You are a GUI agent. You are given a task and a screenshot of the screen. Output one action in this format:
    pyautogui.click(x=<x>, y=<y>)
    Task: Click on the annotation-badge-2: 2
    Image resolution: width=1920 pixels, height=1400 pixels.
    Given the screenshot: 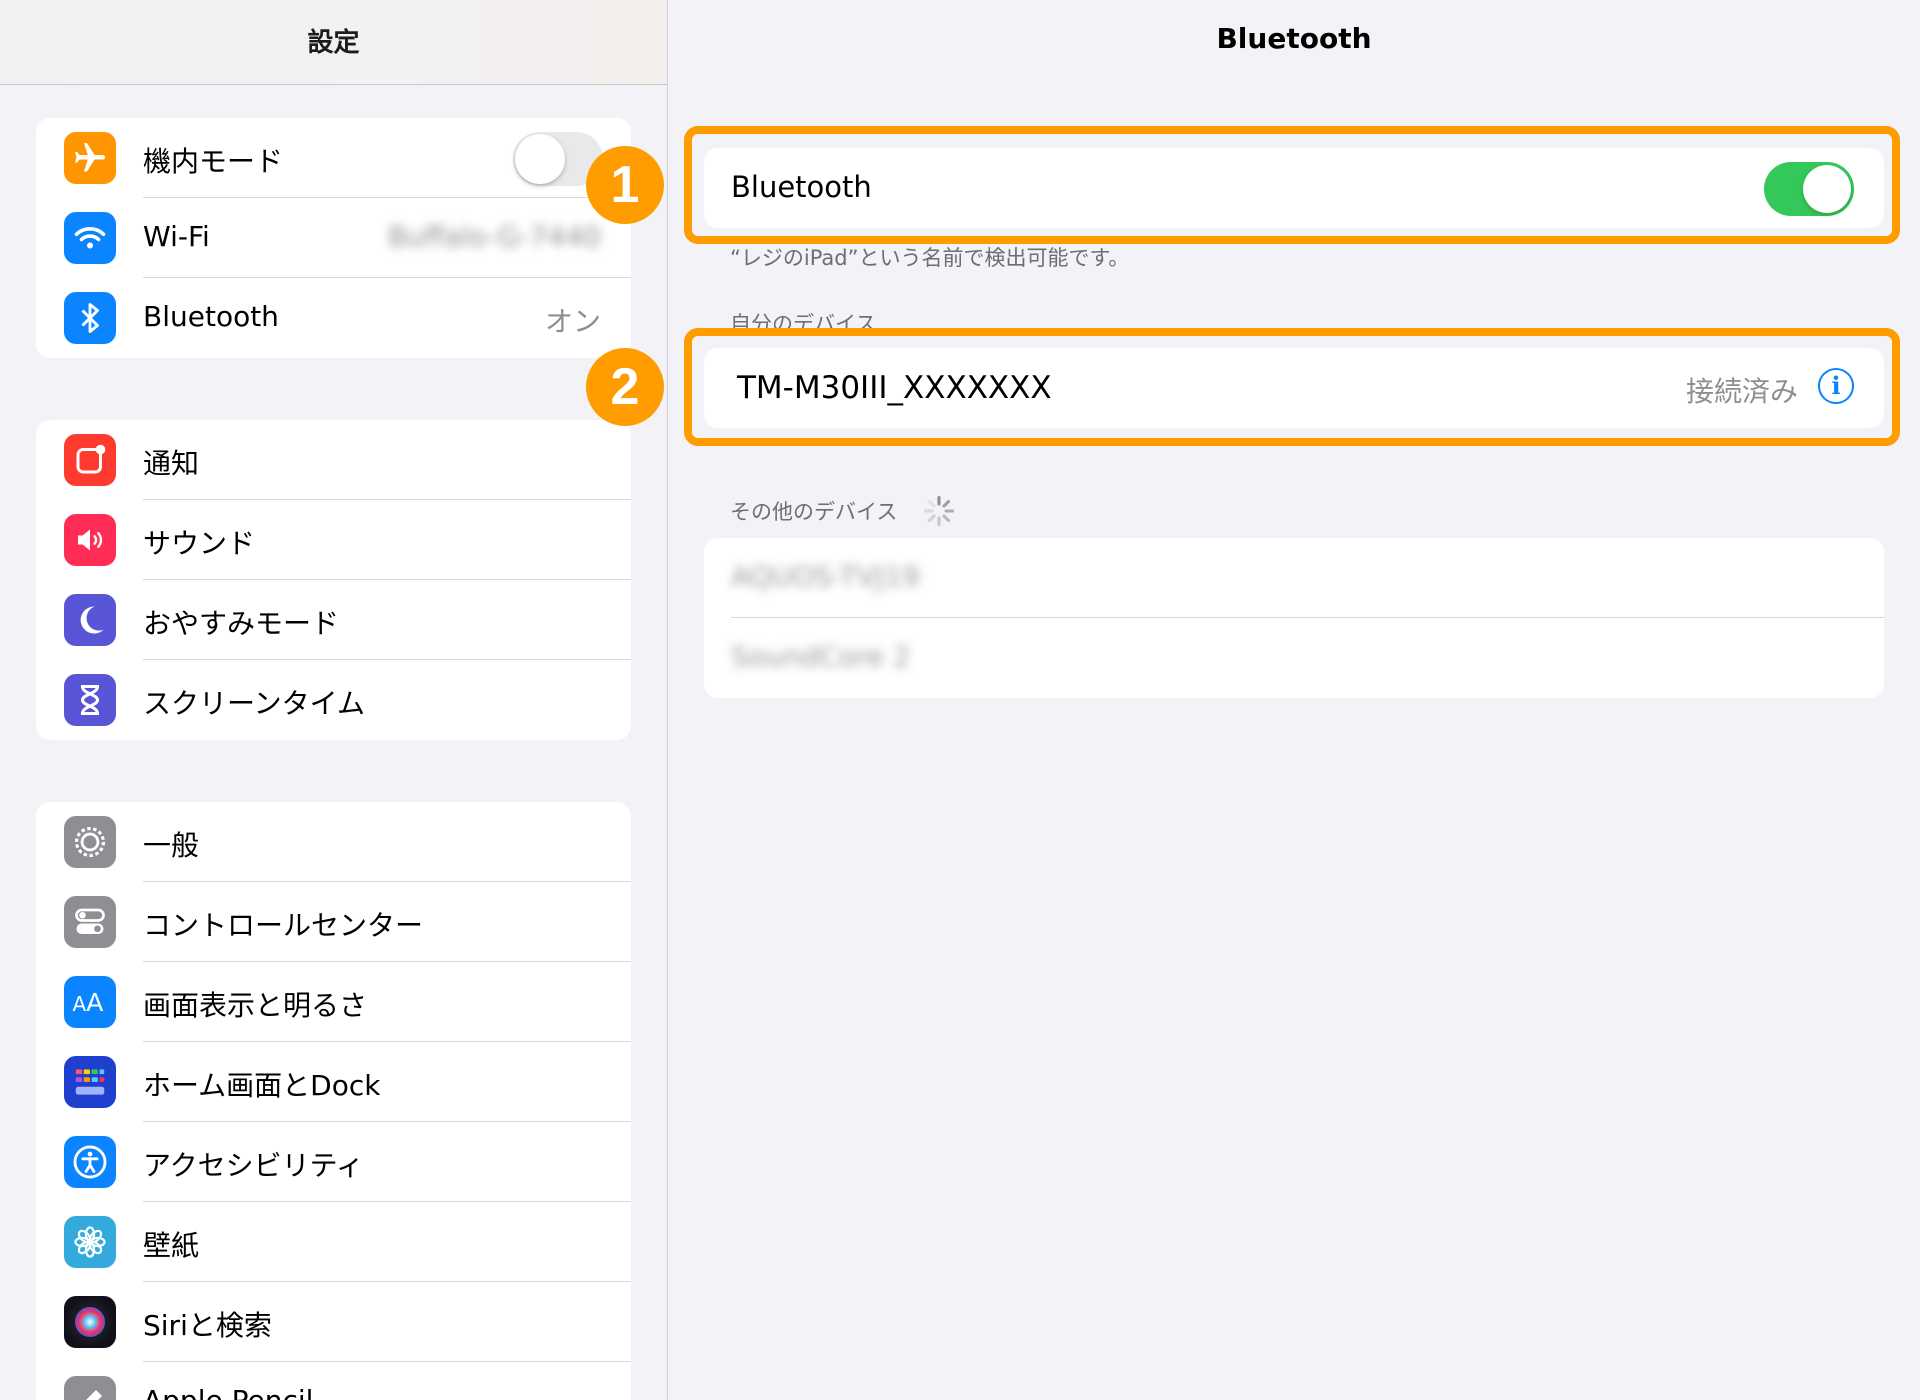 What is the action you would take?
    pyautogui.click(x=625, y=387)
    